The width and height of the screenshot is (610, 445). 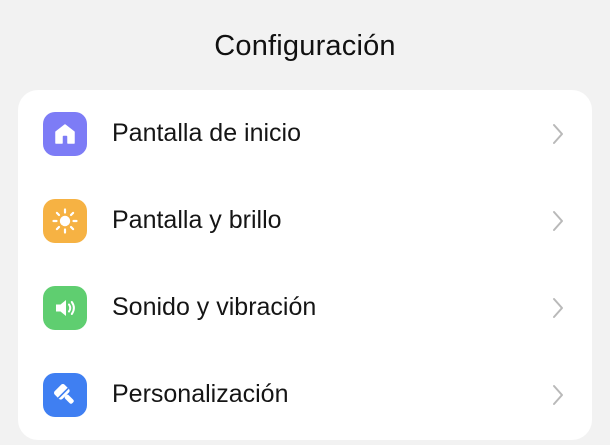 What do you see at coordinates (197, 220) in the screenshot?
I see `settings-item-label: Pantalla y brillo` at bounding box center [197, 220].